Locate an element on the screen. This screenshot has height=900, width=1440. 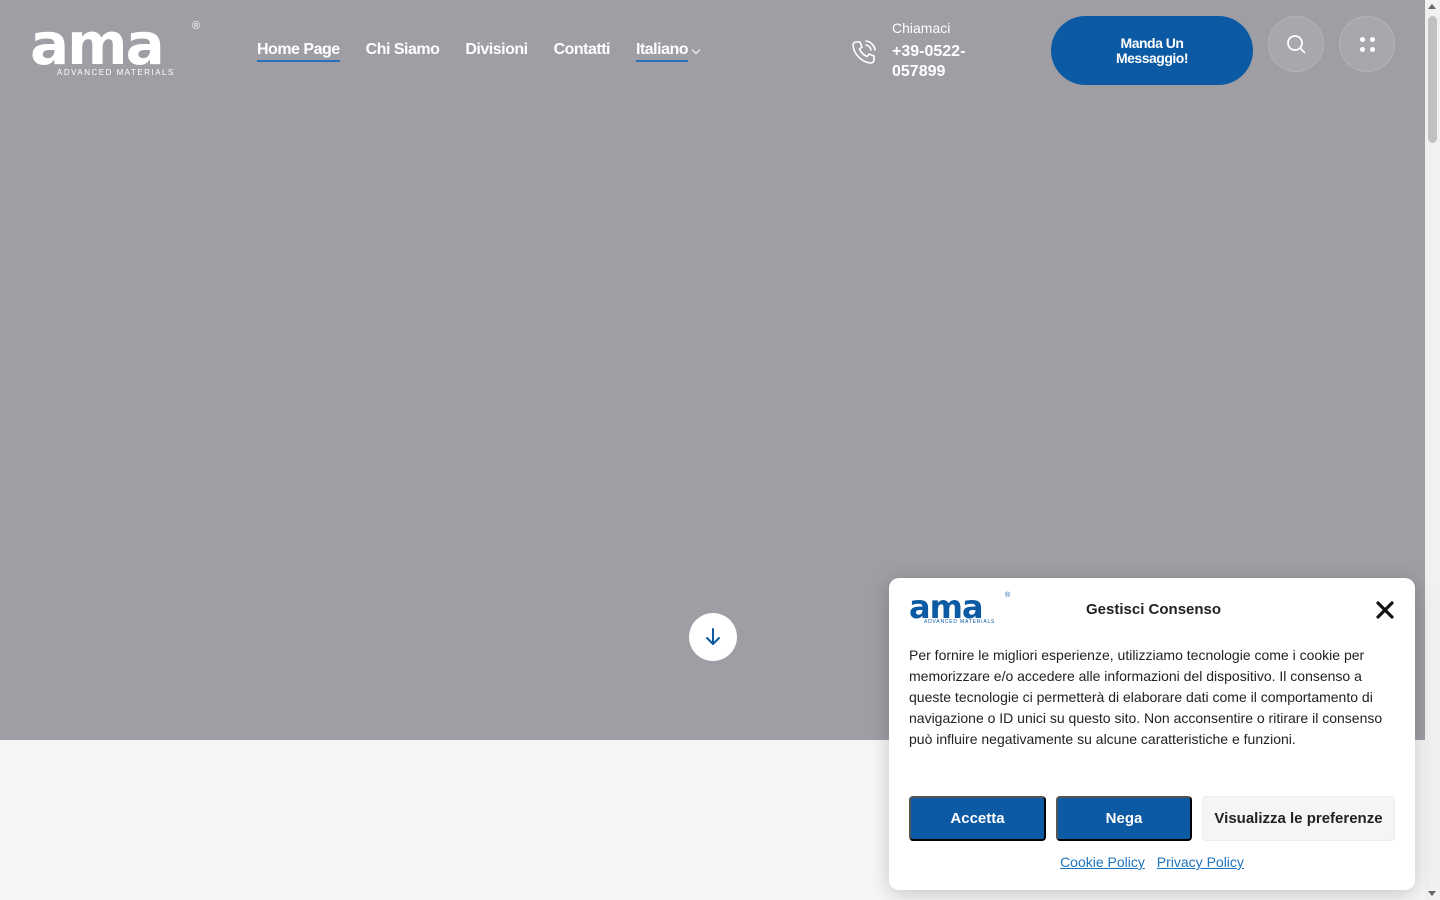
accept-button: Accetta is located at coordinates (977, 818).